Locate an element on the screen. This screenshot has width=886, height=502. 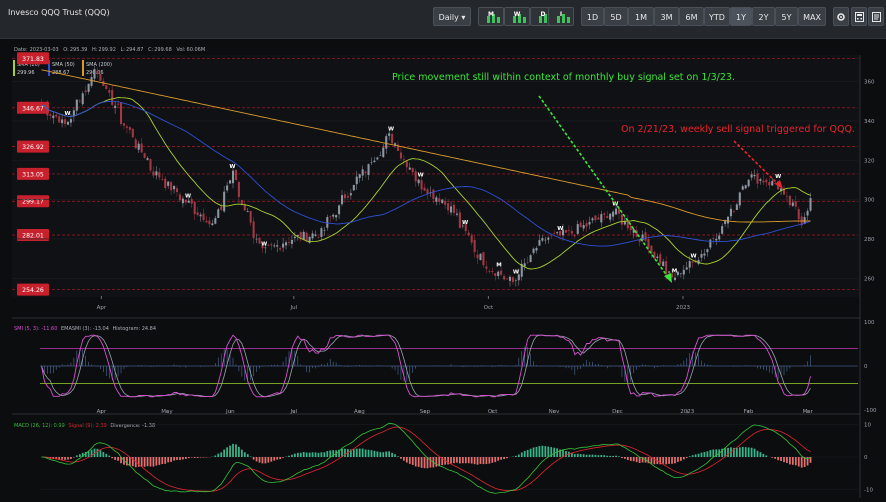
range-5y-button: 5Y is located at coordinates (786, 16).